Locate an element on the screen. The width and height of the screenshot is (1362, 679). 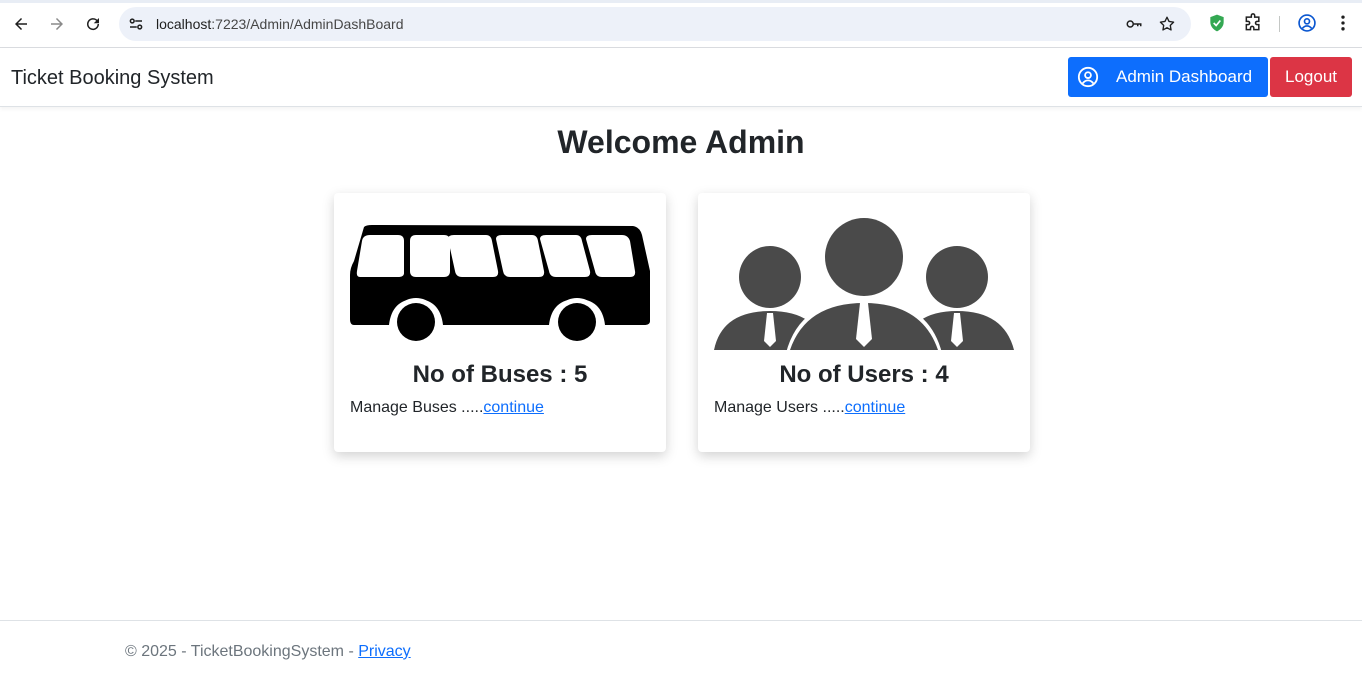
back-button is located at coordinates (21, 24).